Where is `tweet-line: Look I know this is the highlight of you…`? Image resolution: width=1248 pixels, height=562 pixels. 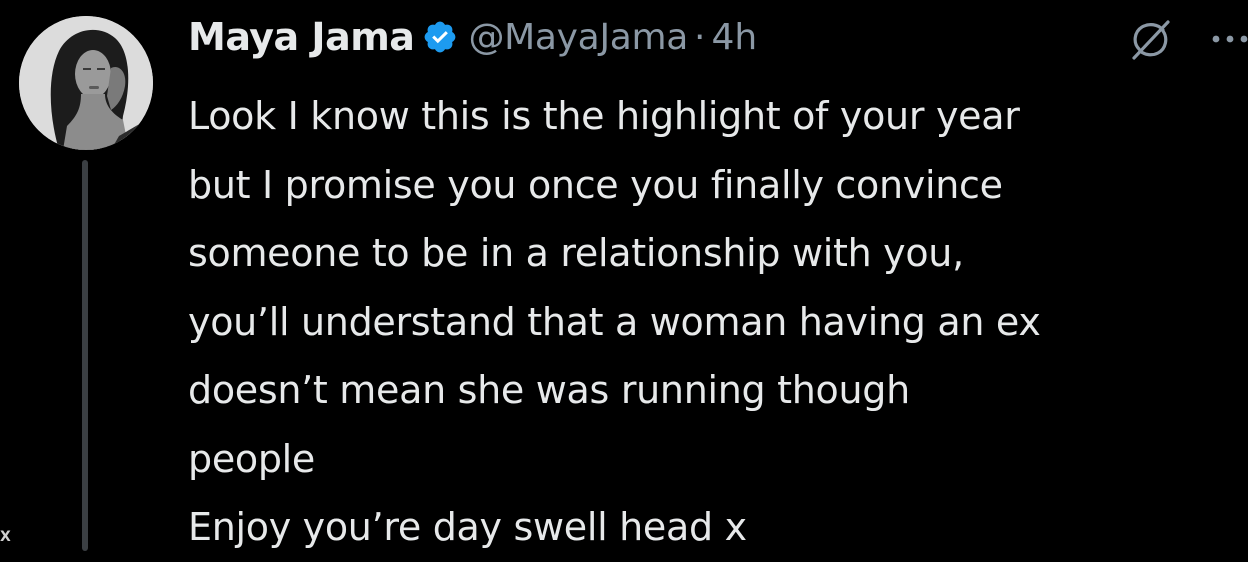 tweet-line: Look I know this is the highlight of you… is located at coordinates (604, 116).